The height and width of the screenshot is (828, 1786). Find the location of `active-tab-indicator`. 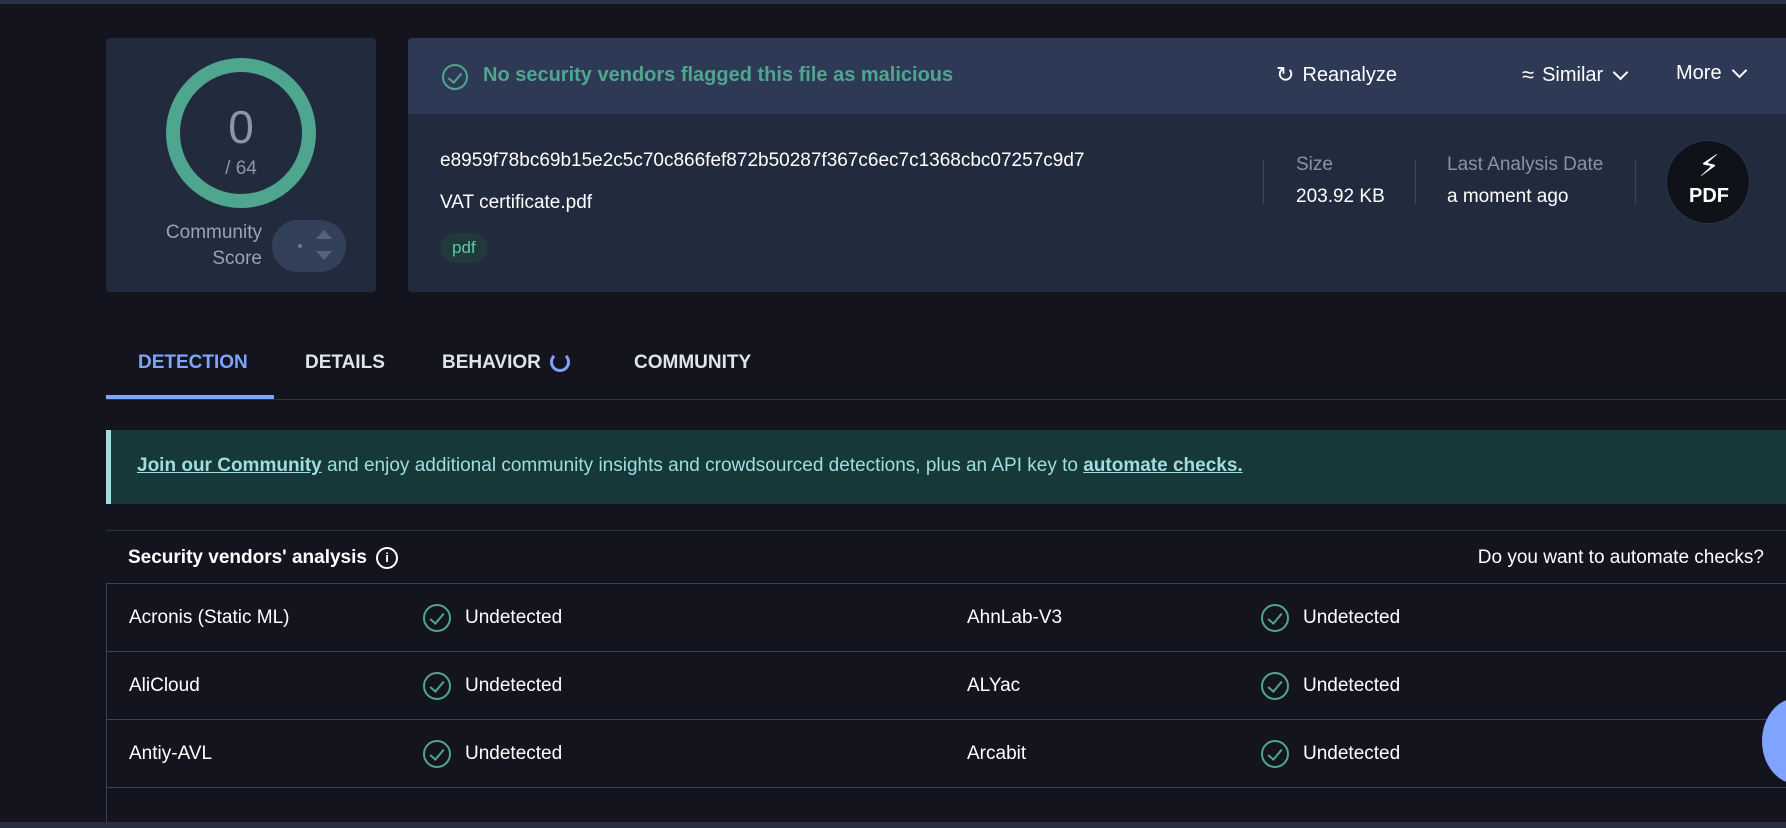

active-tab-indicator is located at coordinates (190, 397).